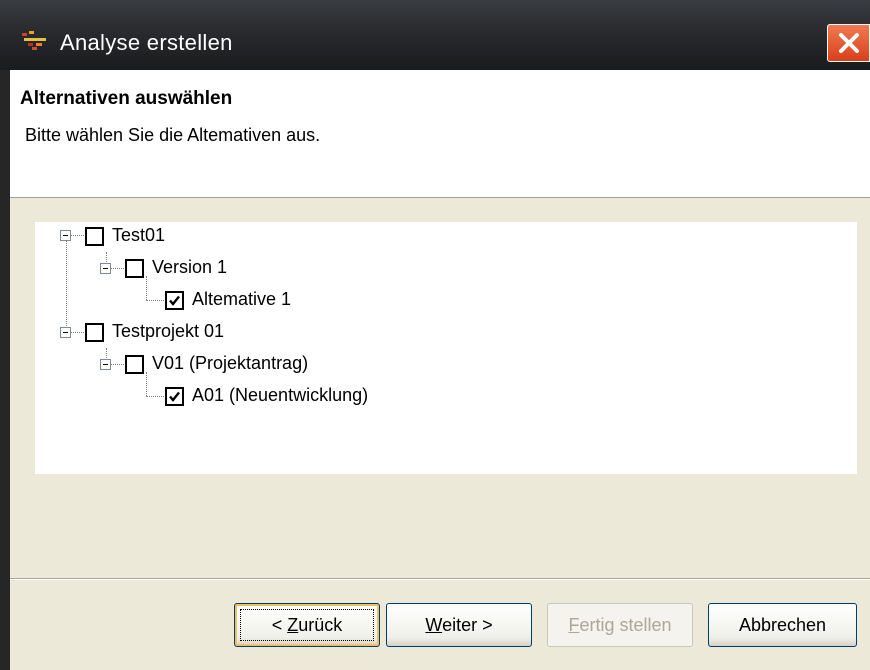 This screenshot has height=670, width=870. I want to click on app-icon, so click(34, 40).